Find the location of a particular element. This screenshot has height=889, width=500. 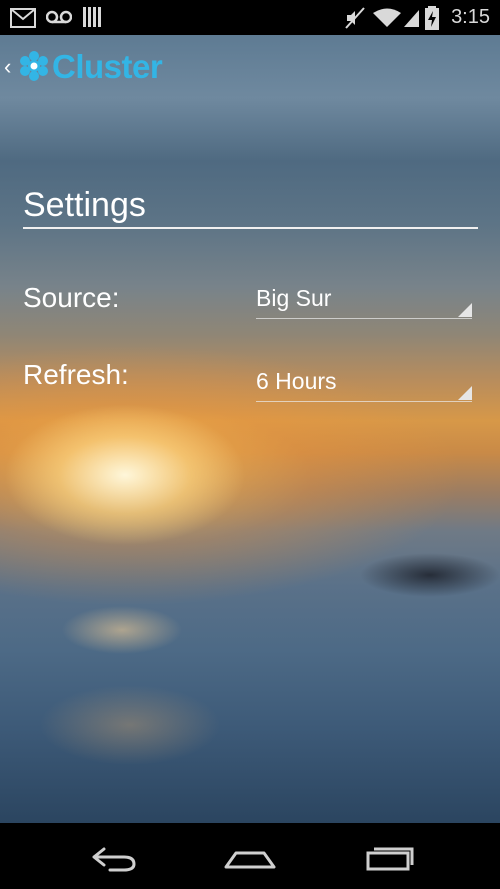

mute-icon is located at coordinates (355, 18).